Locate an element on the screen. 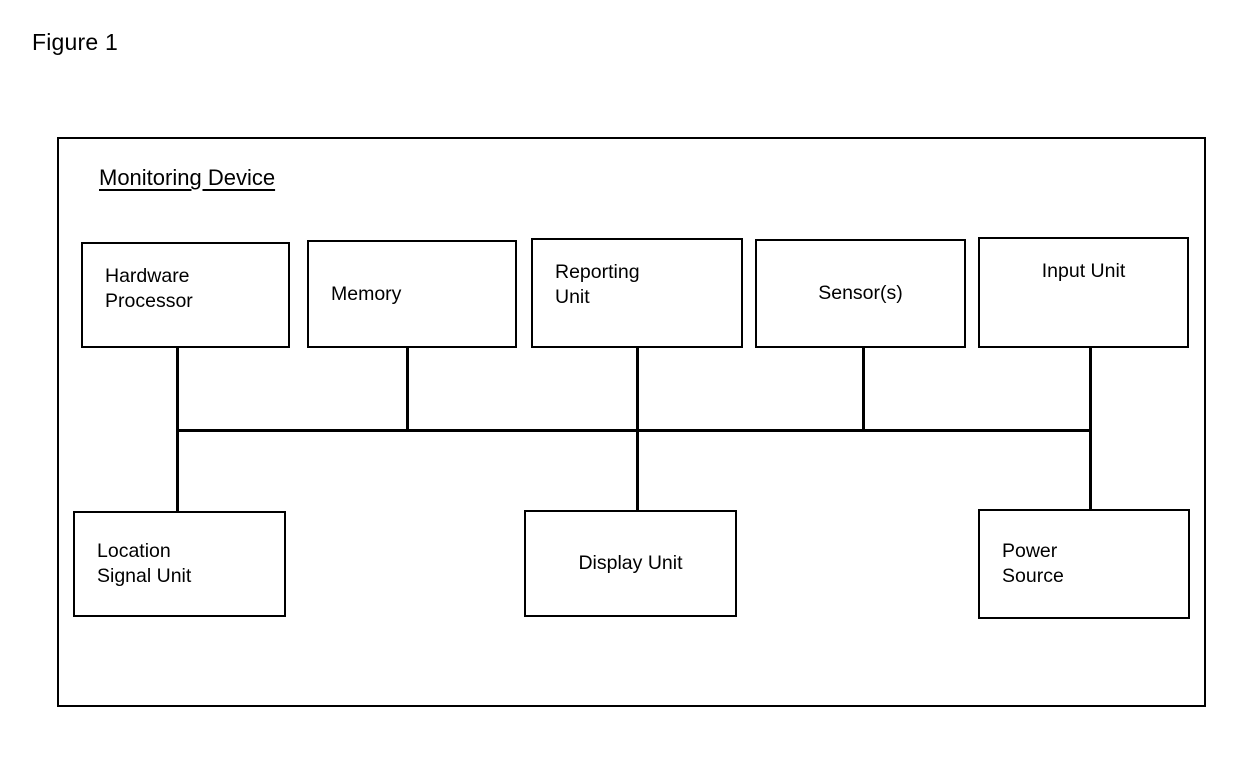  connector-input-unit-vertical is located at coordinates (1090, 429).